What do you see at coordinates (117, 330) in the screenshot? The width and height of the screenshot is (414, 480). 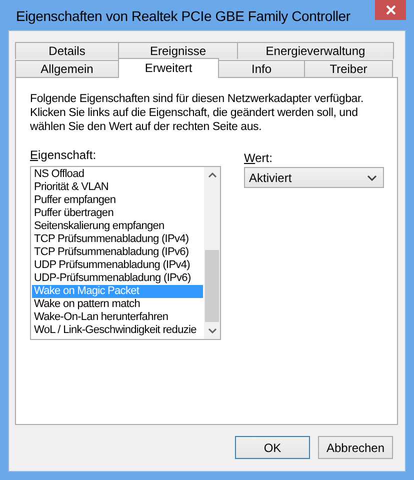 I see `list-item: WoL / Link-Geschwindigkeit reduzie` at bounding box center [117, 330].